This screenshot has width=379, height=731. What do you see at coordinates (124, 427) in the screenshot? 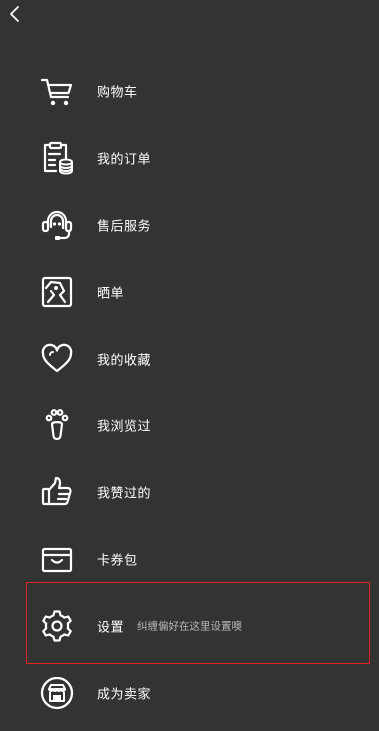
I see `menu-label: 我浏览过` at bounding box center [124, 427].